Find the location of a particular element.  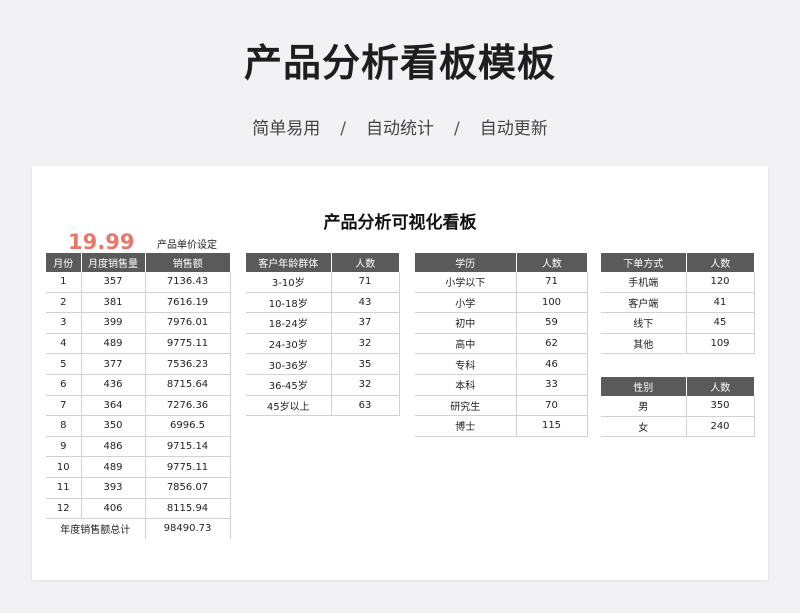

table-row: 3 399 7976.01 is located at coordinates (138, 323).